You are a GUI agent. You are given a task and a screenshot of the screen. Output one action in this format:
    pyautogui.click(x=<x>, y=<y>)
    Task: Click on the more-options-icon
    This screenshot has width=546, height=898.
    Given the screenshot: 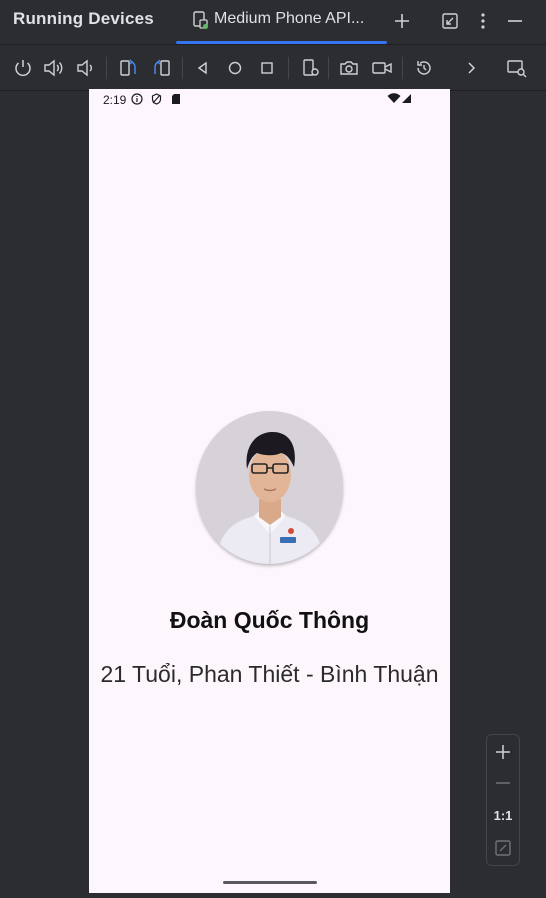 What is the action you would take?
    pyautogui.click(x=483, y=21)
    